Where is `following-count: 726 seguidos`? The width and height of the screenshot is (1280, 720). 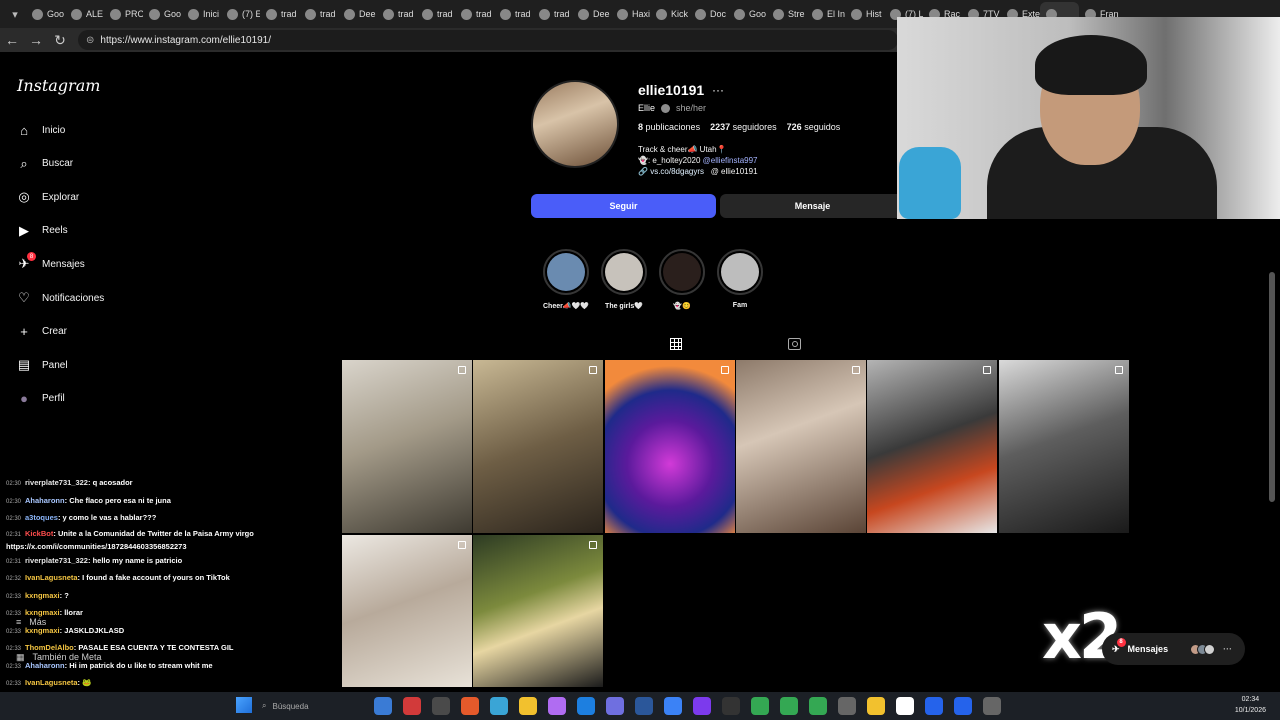
following-count: 726 seguidos is located at coordinates (814, 127).